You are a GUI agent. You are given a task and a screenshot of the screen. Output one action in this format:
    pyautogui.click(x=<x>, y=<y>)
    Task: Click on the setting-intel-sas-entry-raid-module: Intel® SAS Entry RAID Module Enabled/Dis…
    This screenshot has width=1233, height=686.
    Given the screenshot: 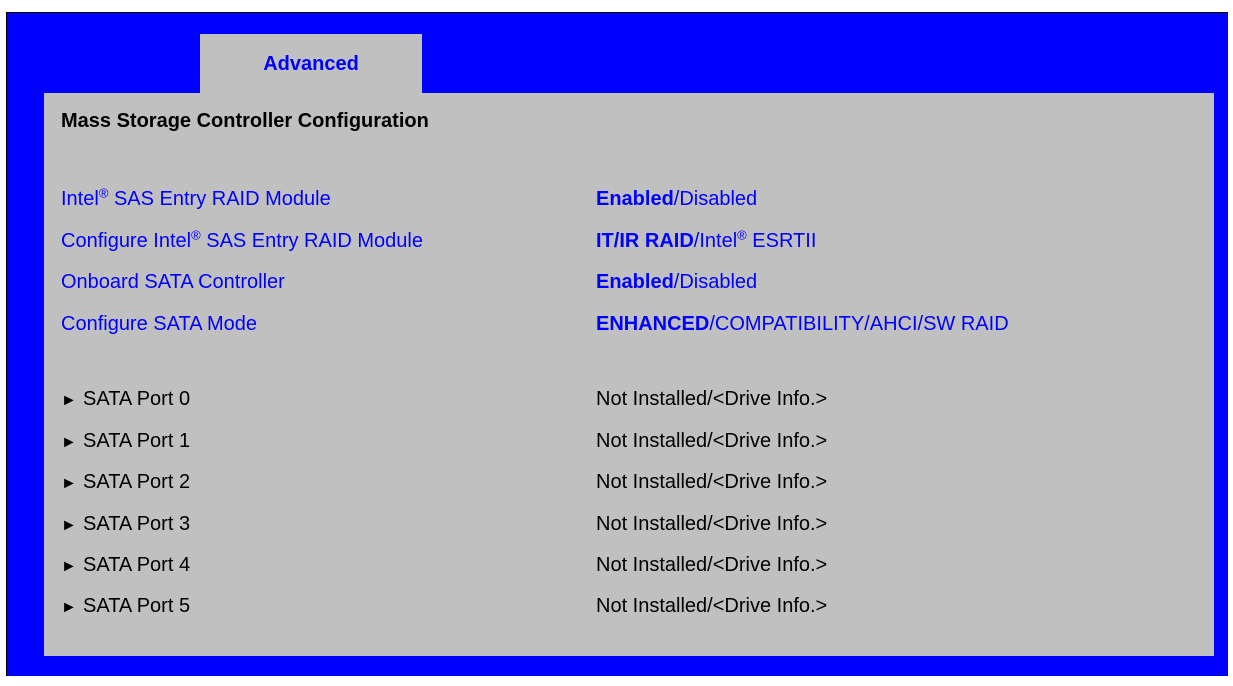 What is the action you would take?
    pyautogui.click(x=611, y=199)
    